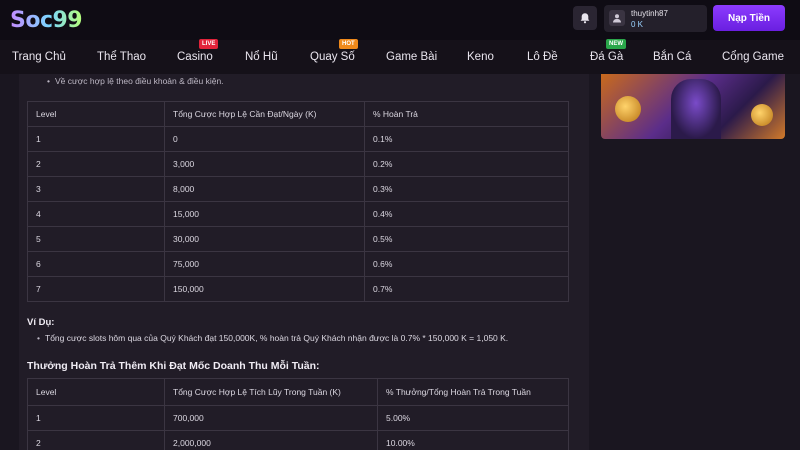  I want to click on logo-text: Soc99, so click(46, 20).